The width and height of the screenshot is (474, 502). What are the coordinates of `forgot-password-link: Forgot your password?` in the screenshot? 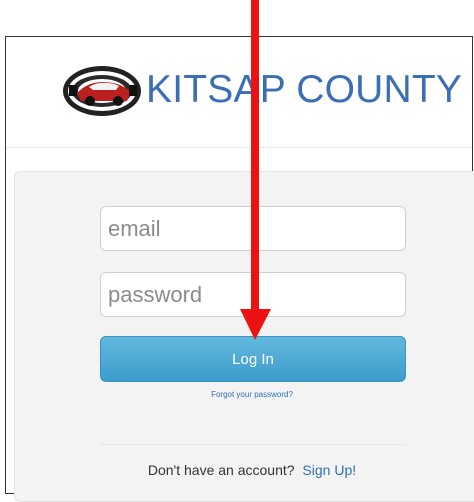 It's located at (244, 394).